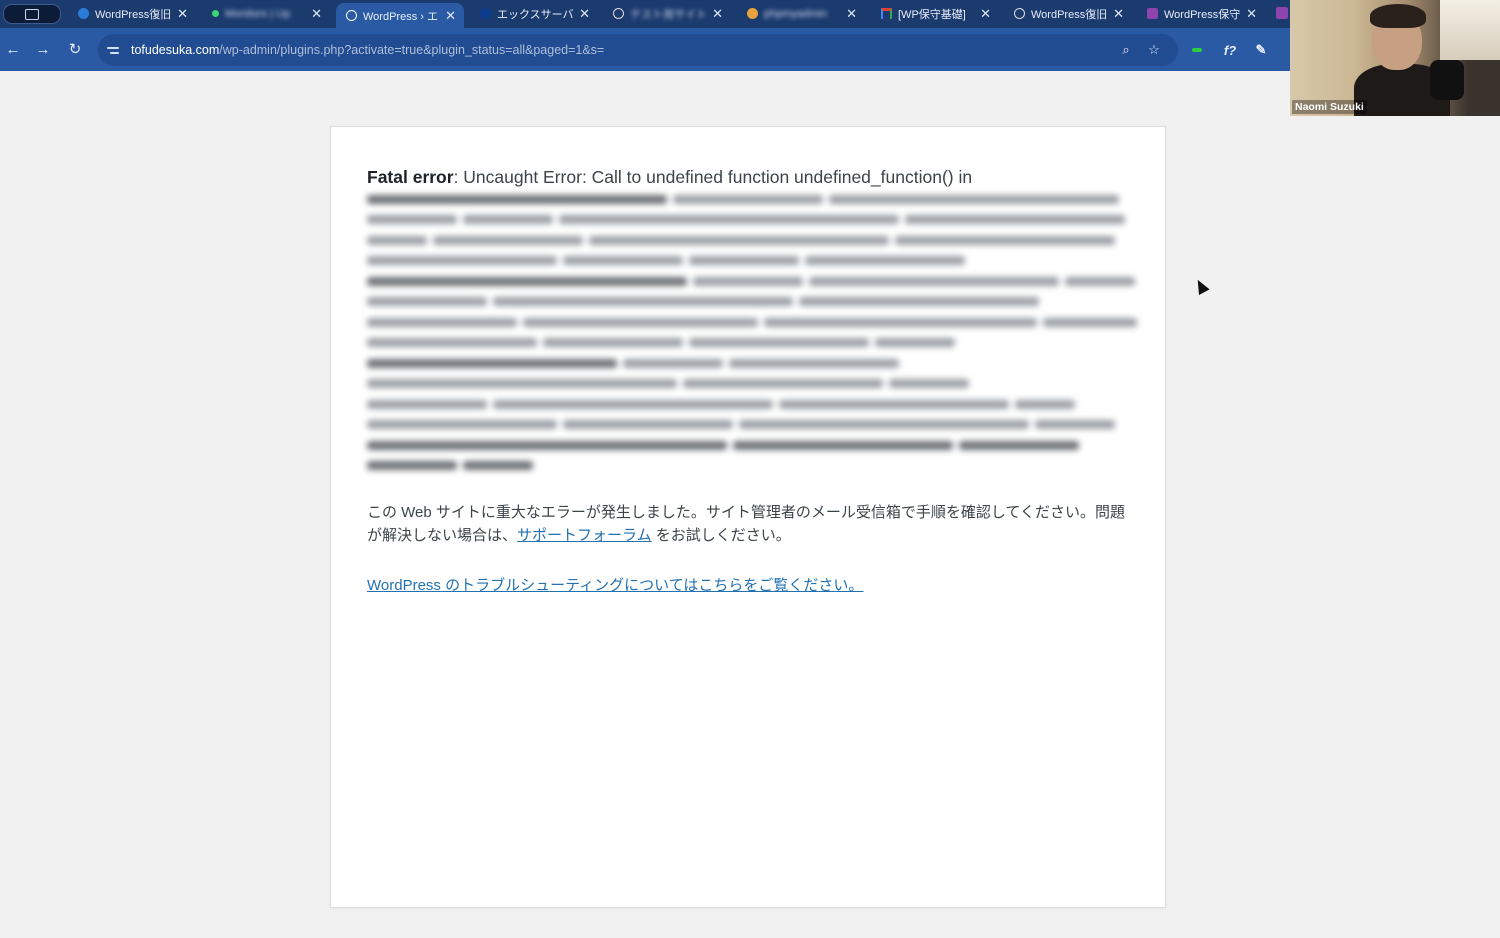 The image size is (1500, 938). I want to click on video-person-hair, so click(1398, 16).